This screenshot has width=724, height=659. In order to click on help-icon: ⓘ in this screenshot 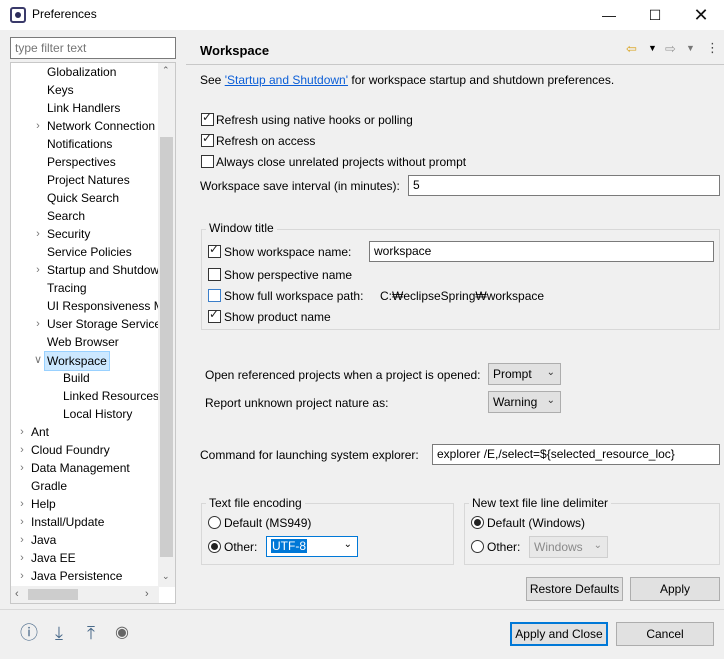, I will do `click(29, 633)`.